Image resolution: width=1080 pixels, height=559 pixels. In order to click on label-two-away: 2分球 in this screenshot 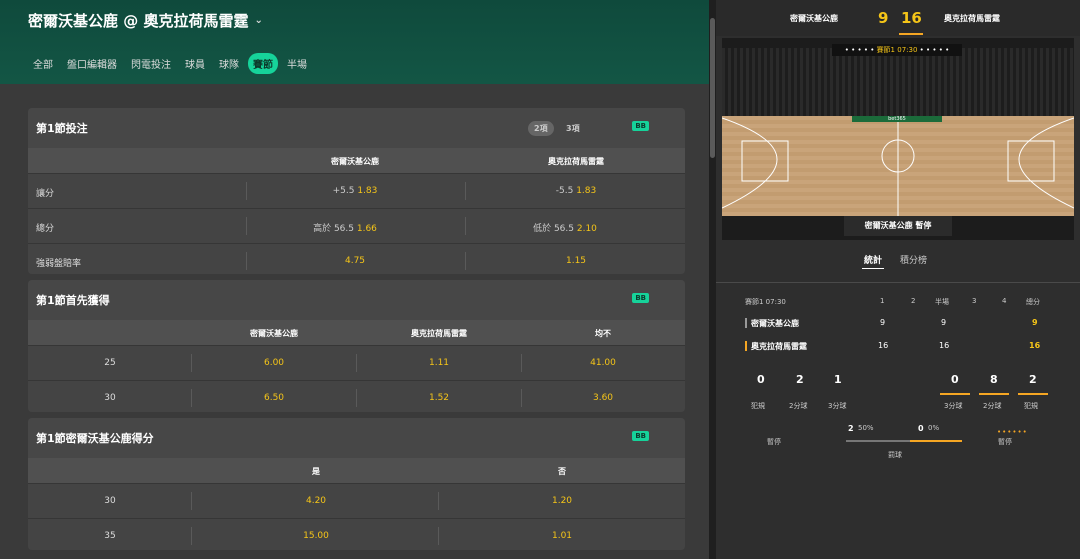, I will do `click(992, 406)`.